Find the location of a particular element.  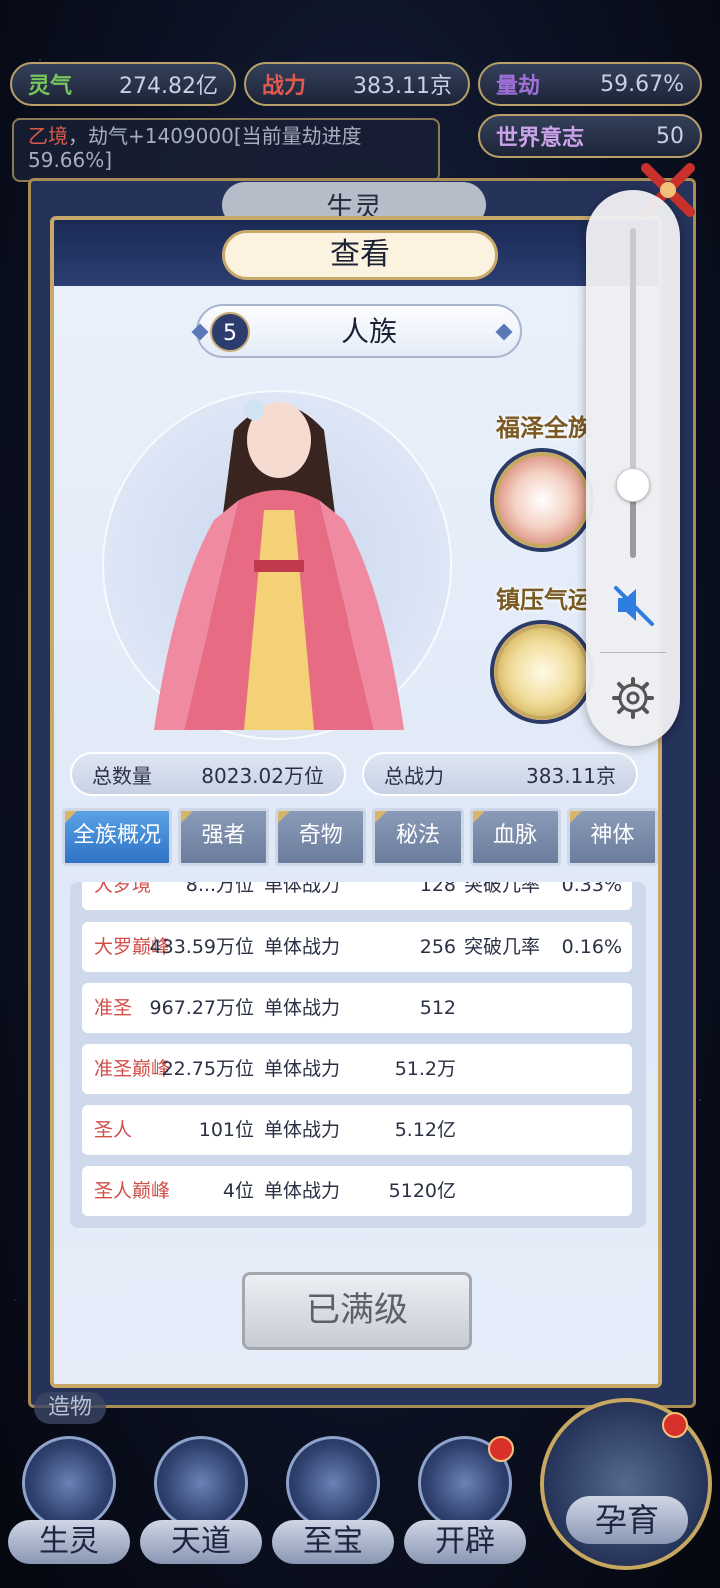

zhanli-value: 383.11京 is located at coordinates (402, 86).